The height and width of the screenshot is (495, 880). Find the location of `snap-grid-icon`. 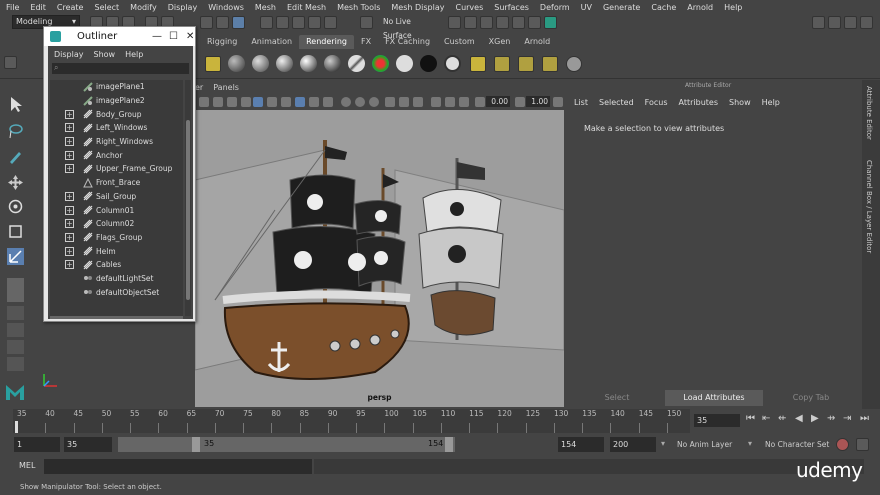

snap-grid-icon is located at coordinates (266, 22).